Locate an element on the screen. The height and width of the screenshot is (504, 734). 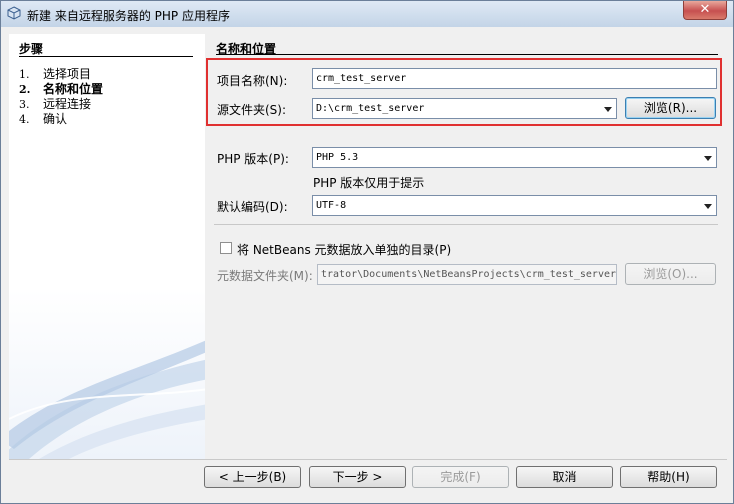
step-item: 4. 确认 is located at coordinates (43, 119).